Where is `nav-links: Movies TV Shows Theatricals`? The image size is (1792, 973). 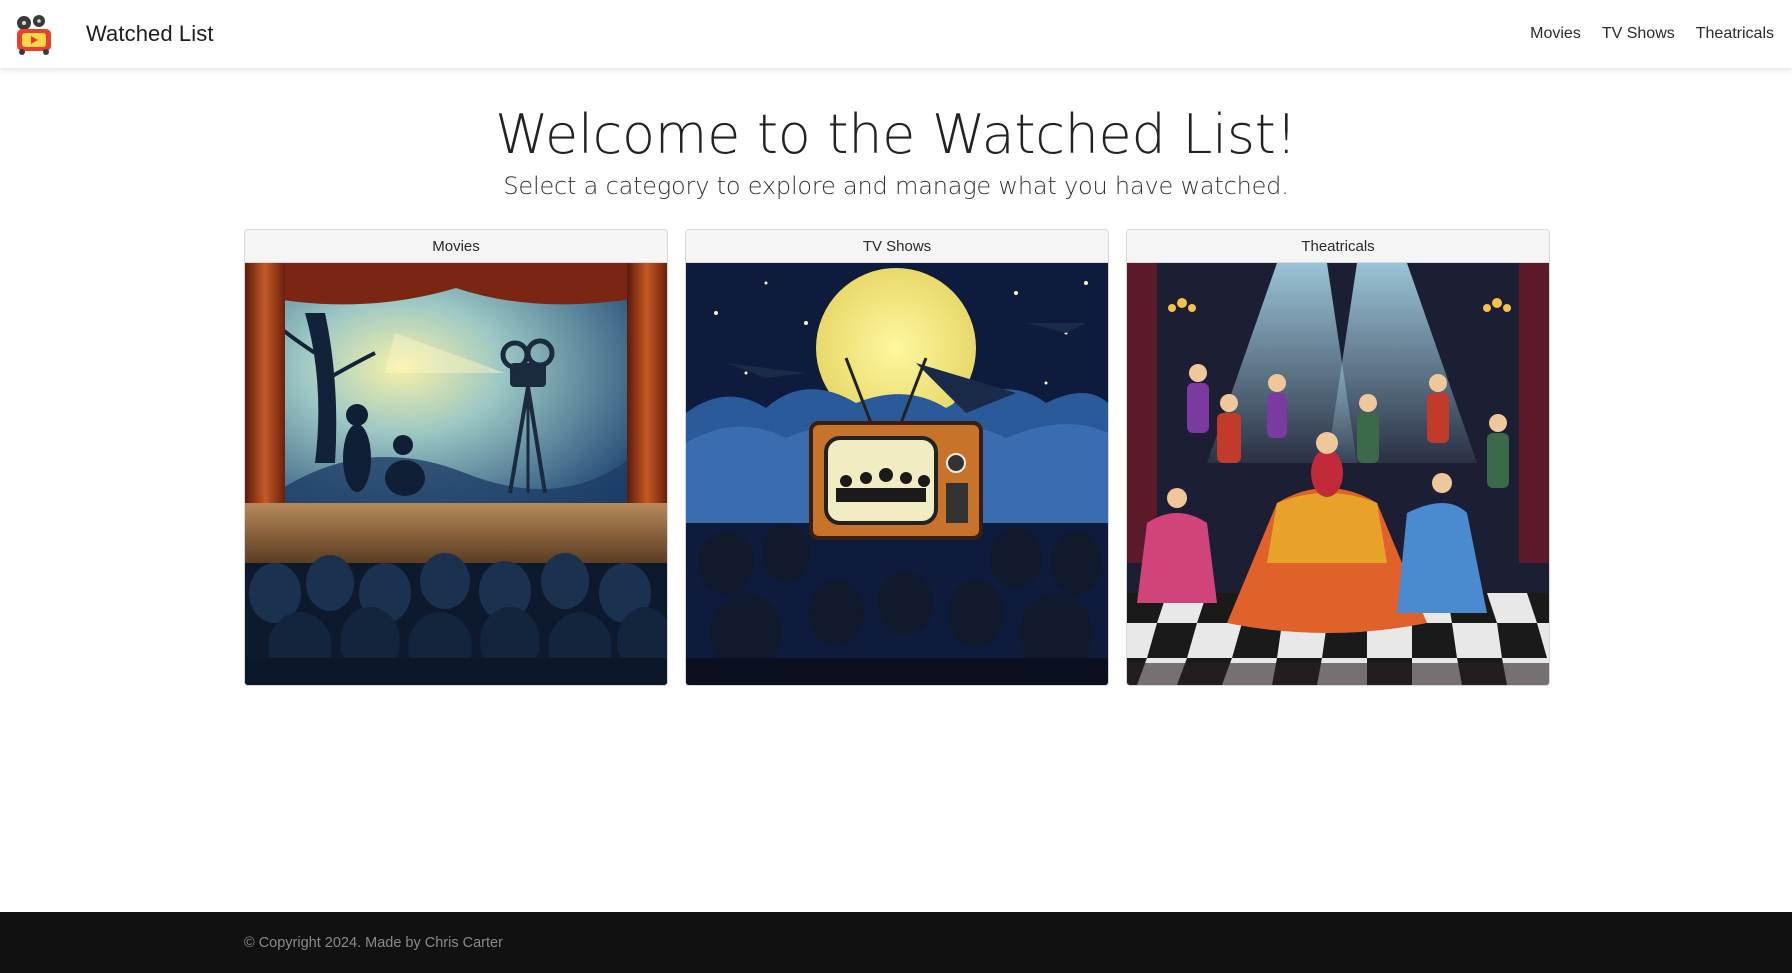
nav-links: Movies TV Shows Theatricals is located at coordinates (1641, 34).